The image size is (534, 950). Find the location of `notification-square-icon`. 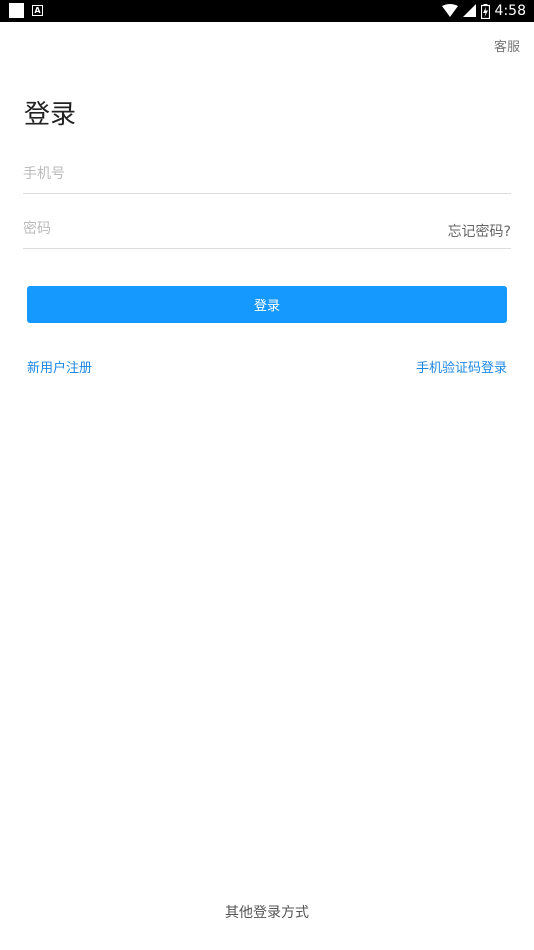

notification-square-icon is located at coordinates (16, 10).